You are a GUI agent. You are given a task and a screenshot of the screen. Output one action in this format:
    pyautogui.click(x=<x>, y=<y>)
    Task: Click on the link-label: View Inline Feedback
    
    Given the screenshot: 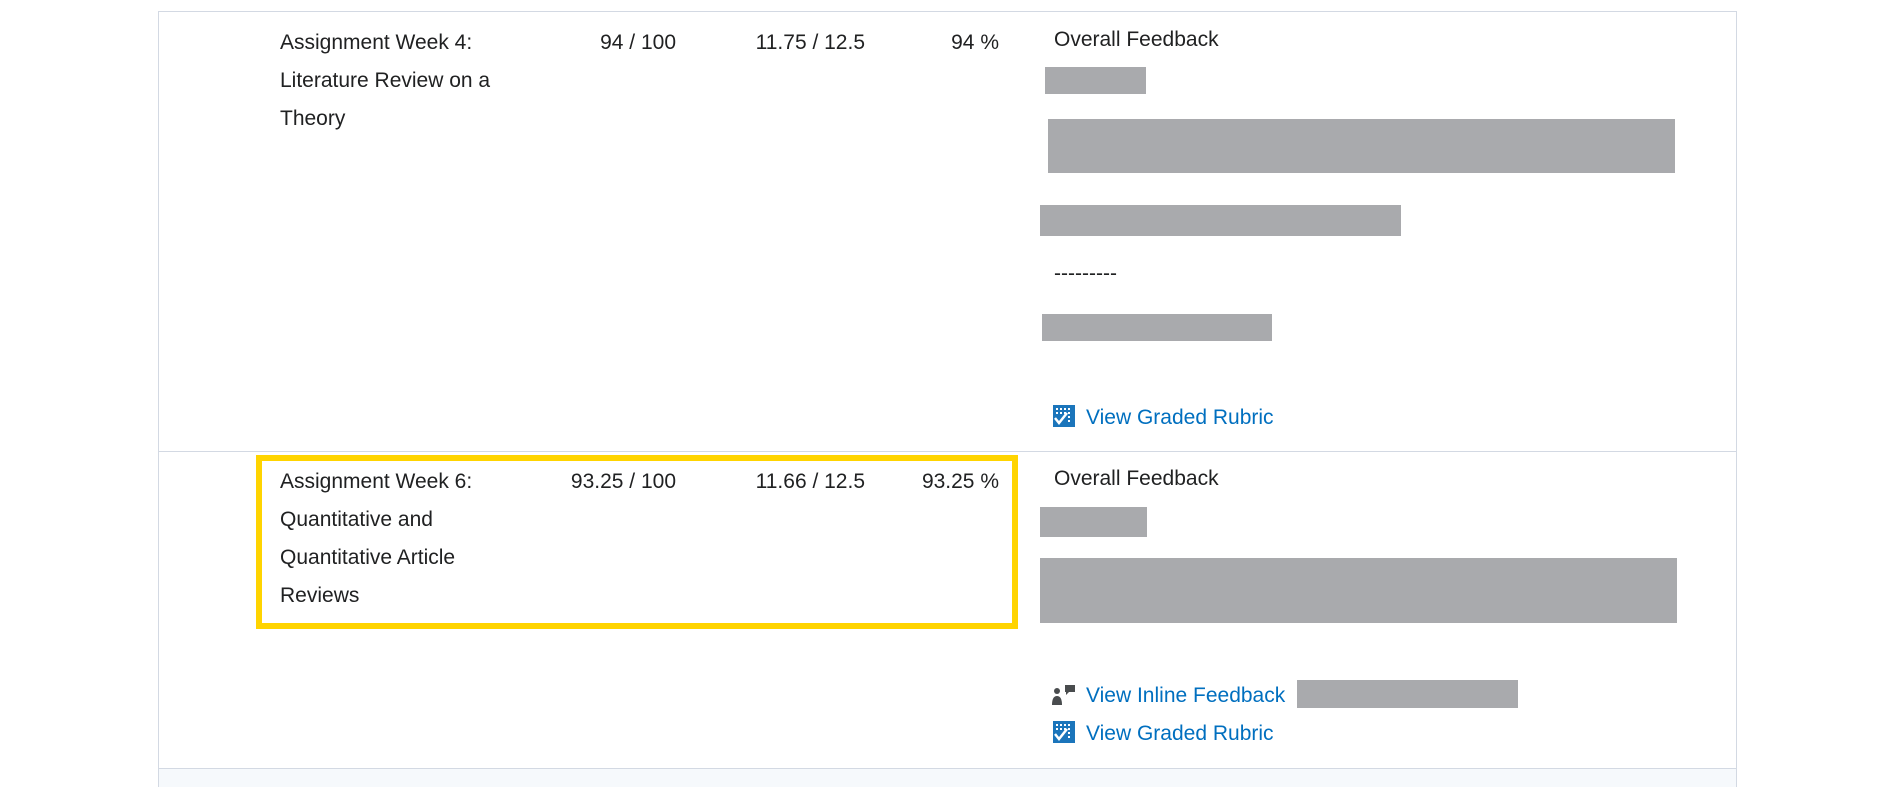 What is the action you would take?
    pyautogui.click(x=1186, y=695)
    